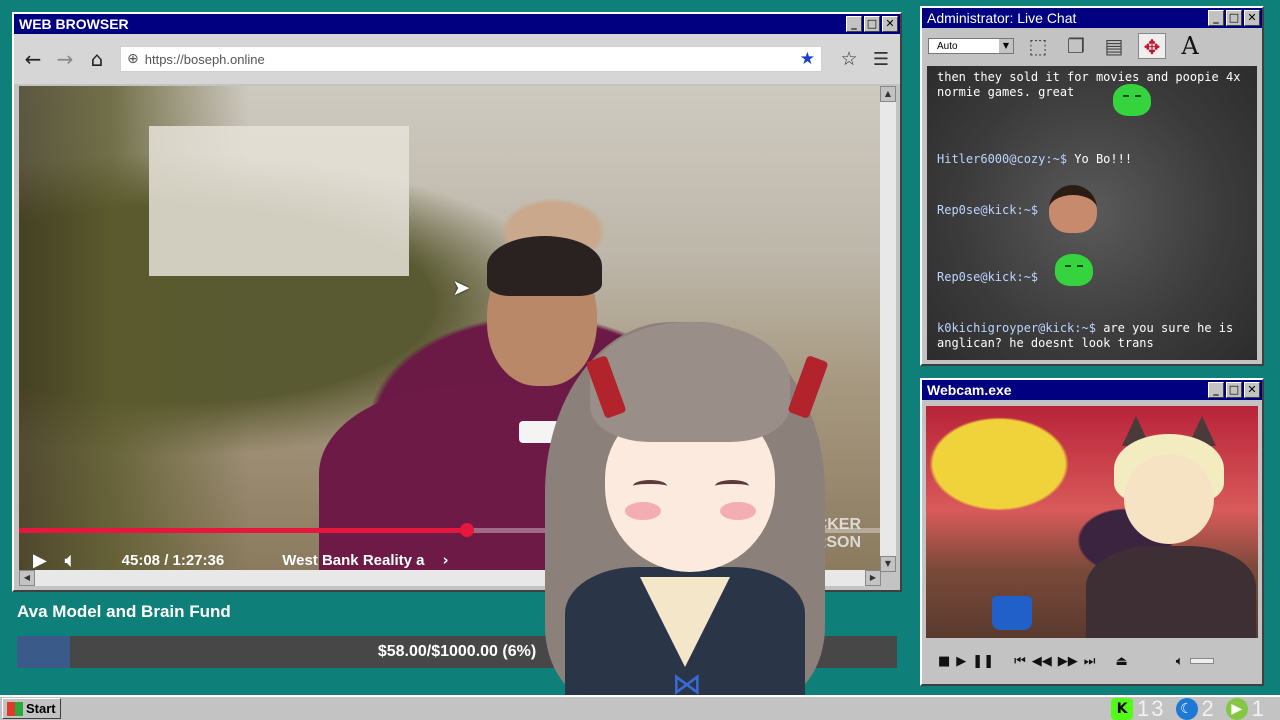 The image size is (1280, 720). Describe the element at coordinates (353, 560) in the screenshot. I see `video-title: West Bank Reality a` at that location.